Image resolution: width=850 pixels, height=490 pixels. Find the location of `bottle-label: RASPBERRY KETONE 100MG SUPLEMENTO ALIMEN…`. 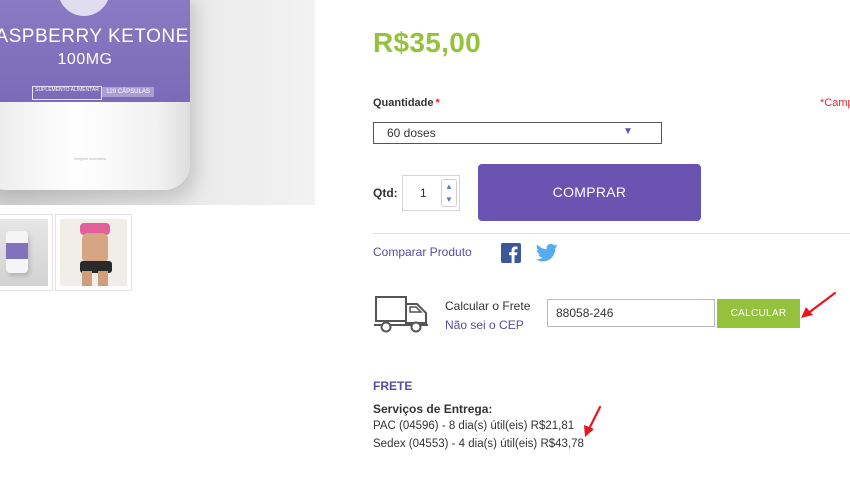

bottle-label: RASPBERRY KETONE 100MG SUPLEMENTO ALIMEN… is located at coordinates (95, 51).